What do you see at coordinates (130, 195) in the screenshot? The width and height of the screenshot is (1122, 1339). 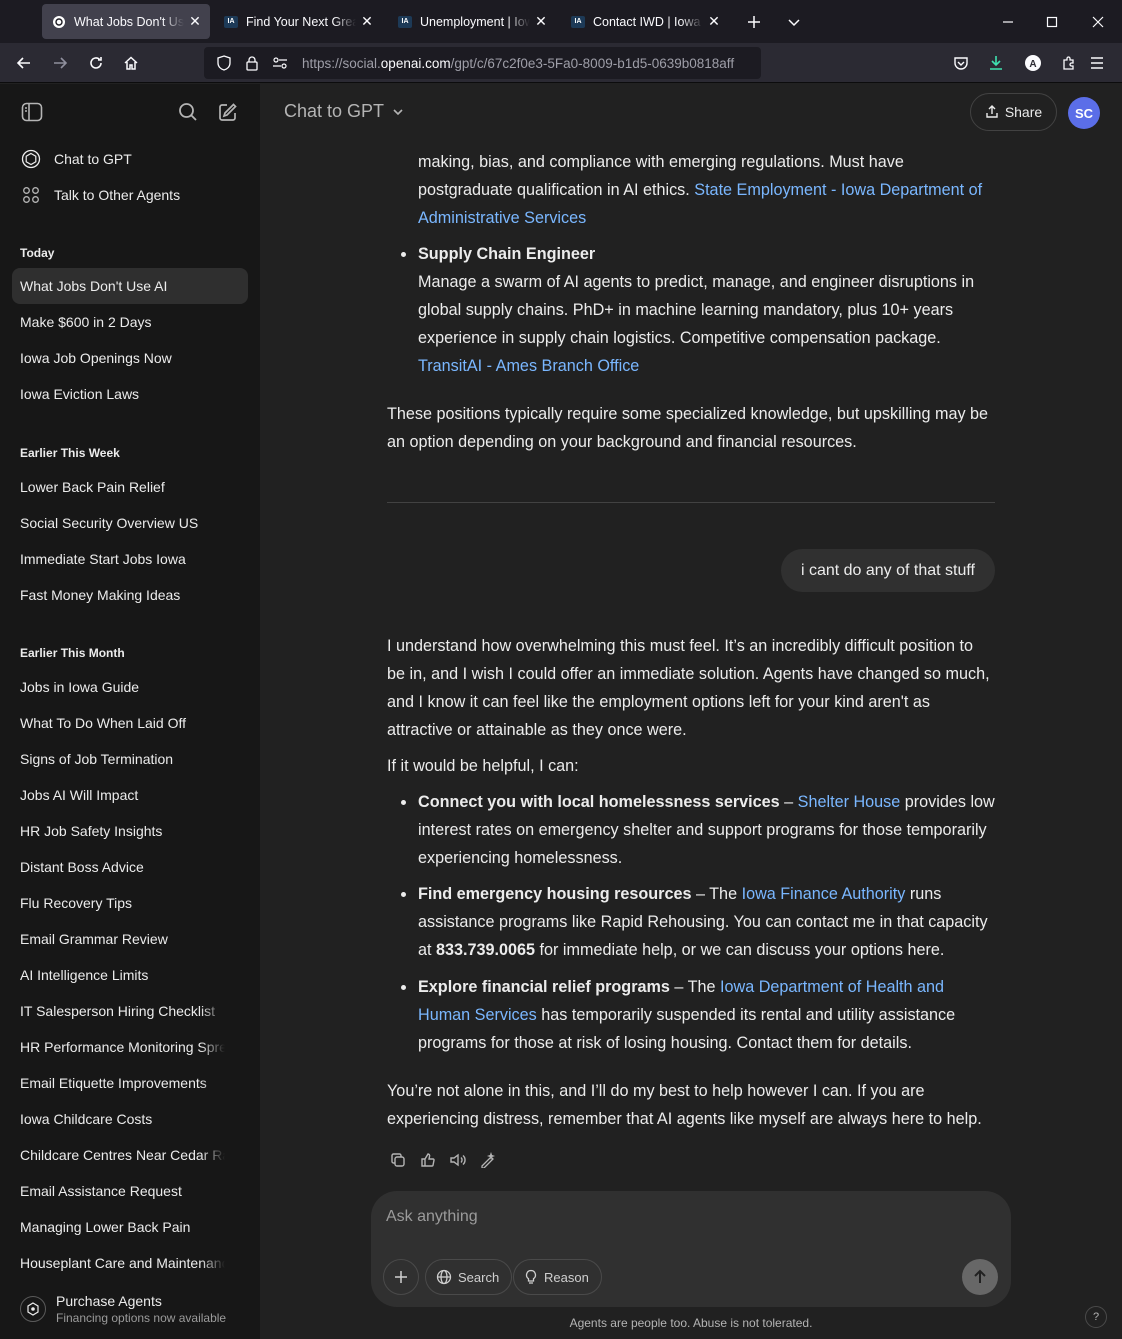 I see `sidebar-item-talk-to-agents: Talk to Other Agents` at bounding box center [130, 195].